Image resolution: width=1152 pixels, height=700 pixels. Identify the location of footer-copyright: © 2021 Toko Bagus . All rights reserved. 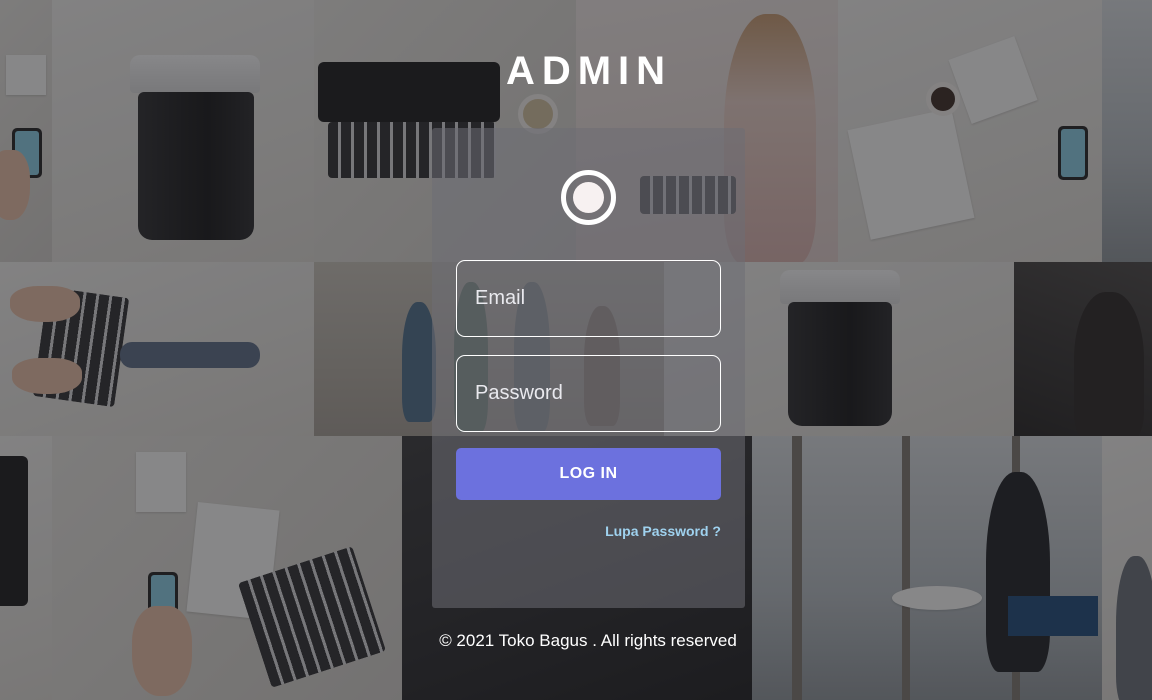
(588, 640).